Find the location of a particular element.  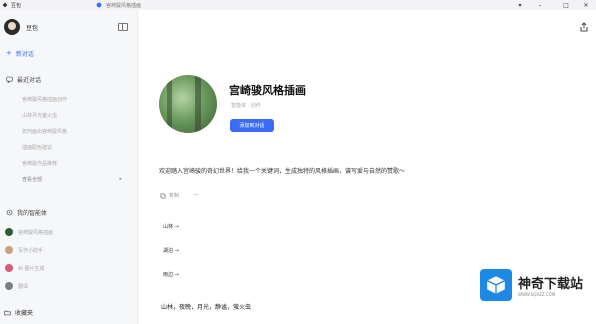

favorites-link: 收藏夹 is located at coordinates (18, 312).